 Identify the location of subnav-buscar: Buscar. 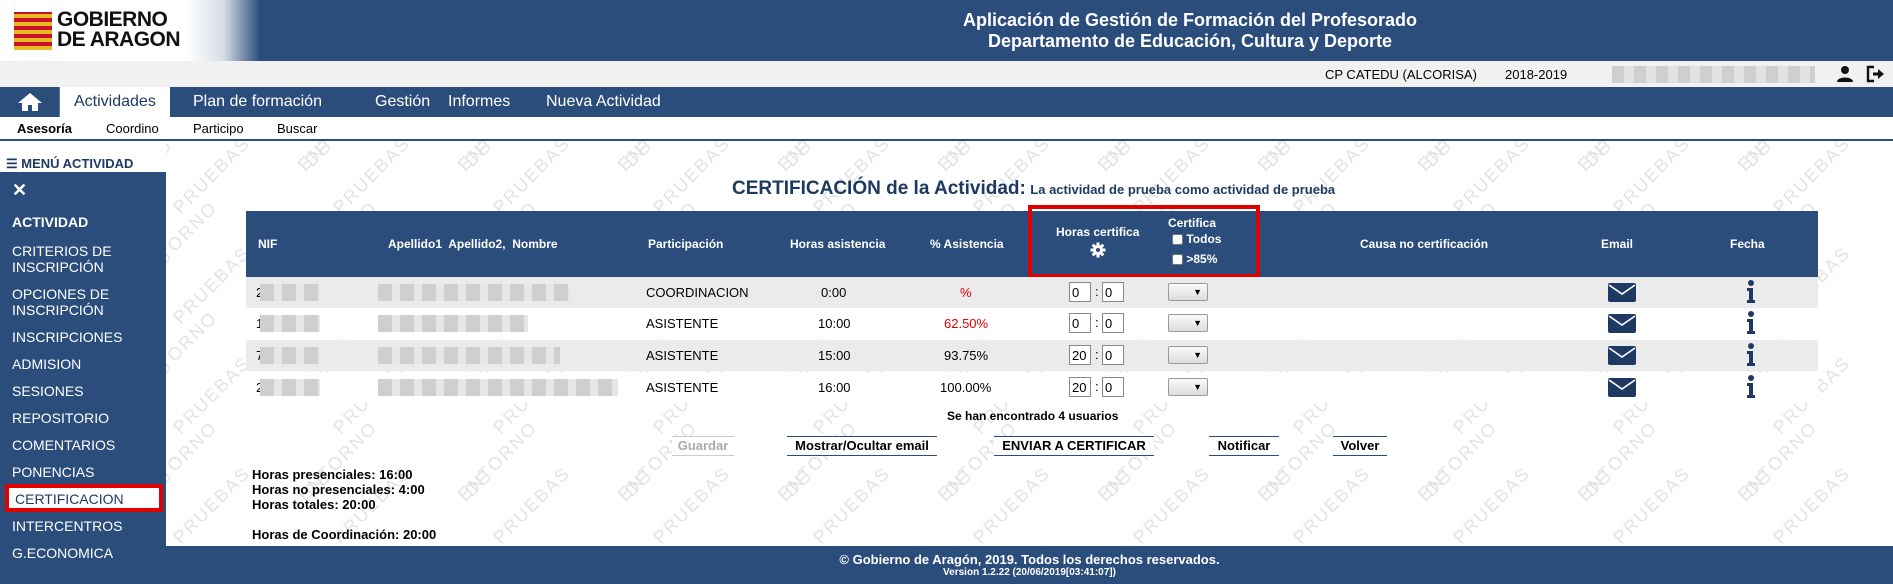
(297, 128).